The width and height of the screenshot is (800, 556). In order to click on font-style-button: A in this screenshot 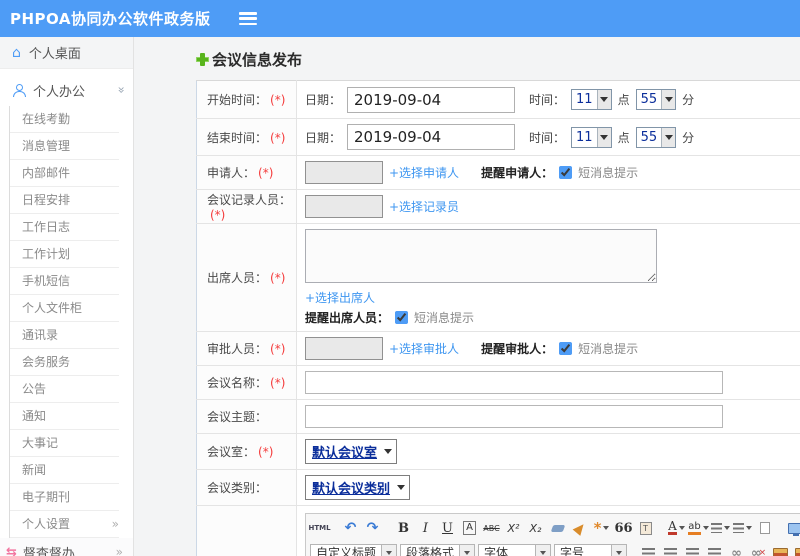, I will do `click(469, 528)`.